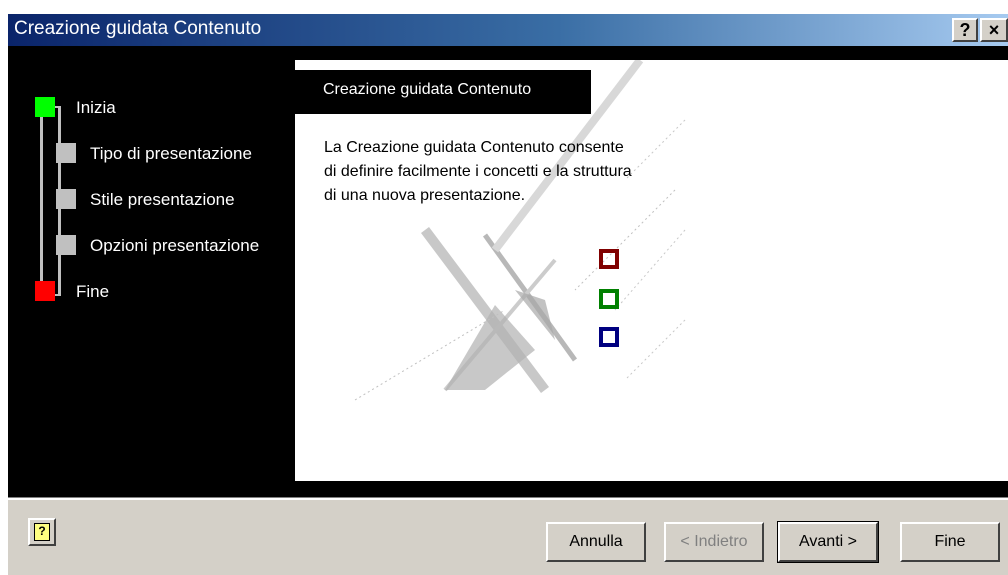 The width and height of the screenshot is (1008, 575). I want to click on steps-connector-line, so click(41, 201).